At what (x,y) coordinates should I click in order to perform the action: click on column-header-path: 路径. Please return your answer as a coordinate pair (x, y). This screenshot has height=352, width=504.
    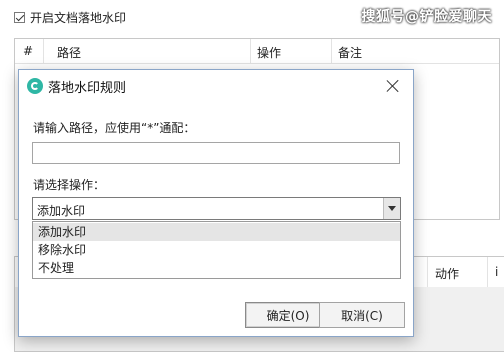
    Looking at the image, I should click on (69, 52).